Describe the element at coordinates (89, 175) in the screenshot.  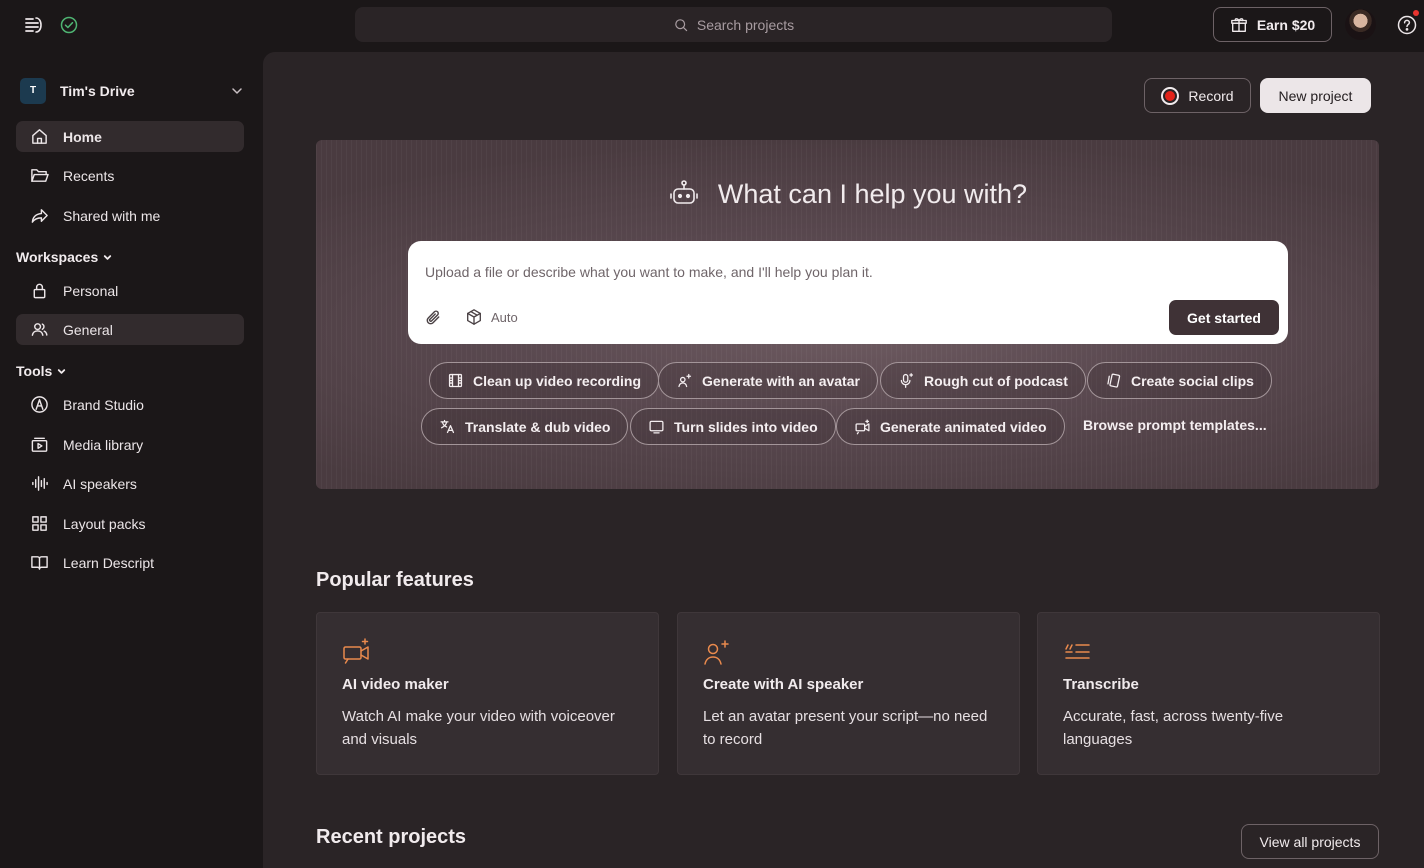
I see `sidebar-item-label: Recents` at that location.